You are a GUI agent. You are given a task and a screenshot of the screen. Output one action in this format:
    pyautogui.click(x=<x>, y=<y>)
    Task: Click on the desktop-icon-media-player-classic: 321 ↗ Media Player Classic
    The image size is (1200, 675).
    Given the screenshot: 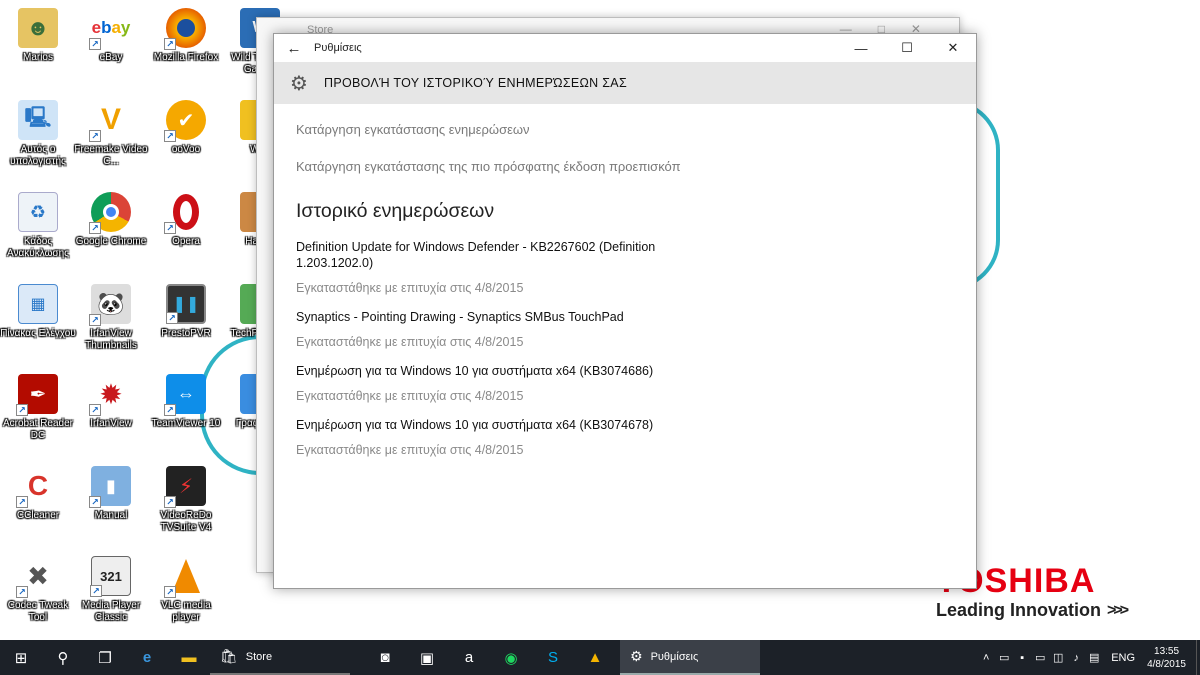 What is the action you would take?
    pyautogui.click(x=111, y=590)
    